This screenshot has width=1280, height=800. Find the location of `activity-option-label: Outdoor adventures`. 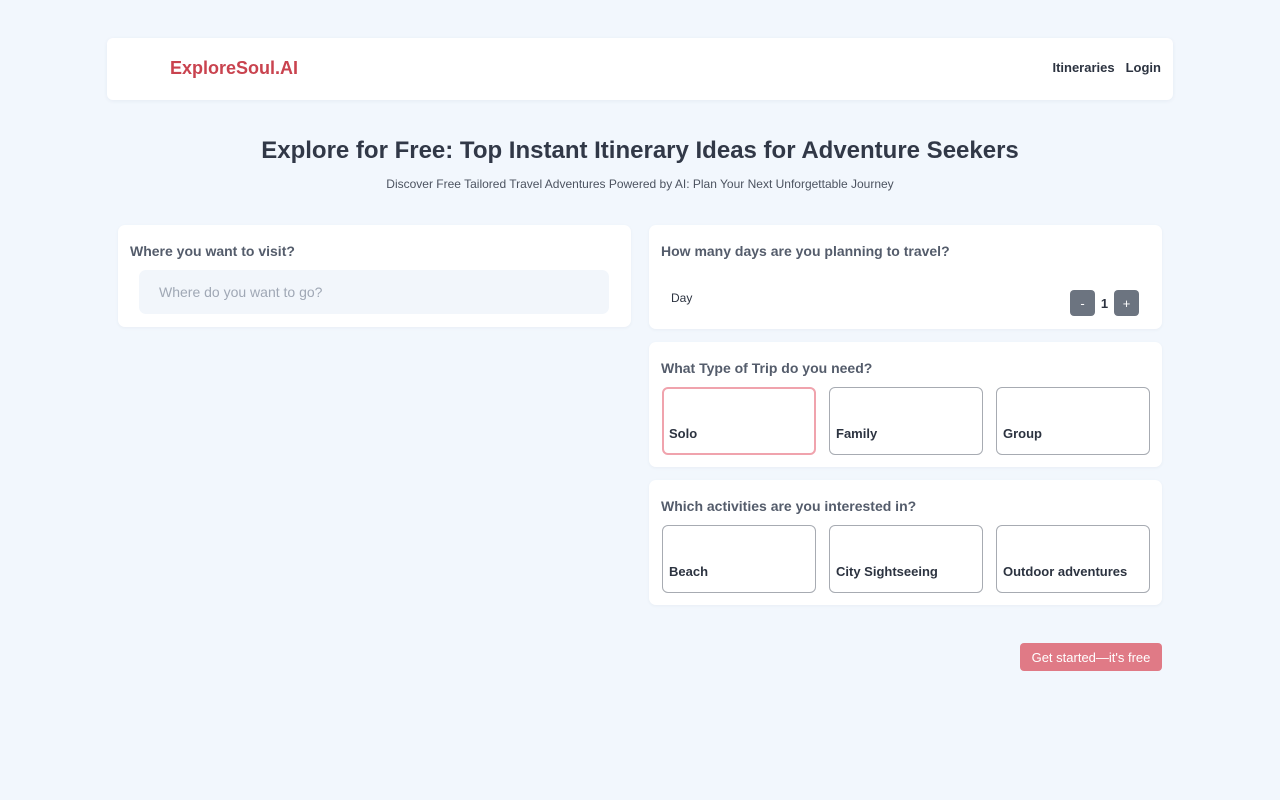

activity-option-label: Outdoor adventures is located at coordinates (1065, 571).